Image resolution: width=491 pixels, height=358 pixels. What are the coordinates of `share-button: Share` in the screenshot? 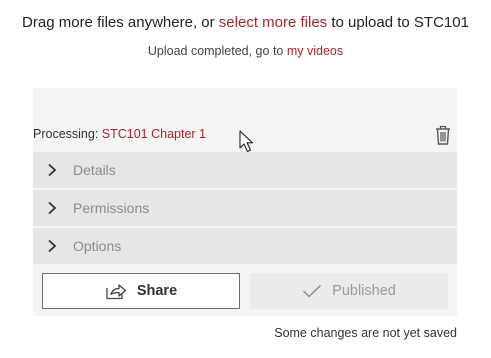 It's located at (141, 291).